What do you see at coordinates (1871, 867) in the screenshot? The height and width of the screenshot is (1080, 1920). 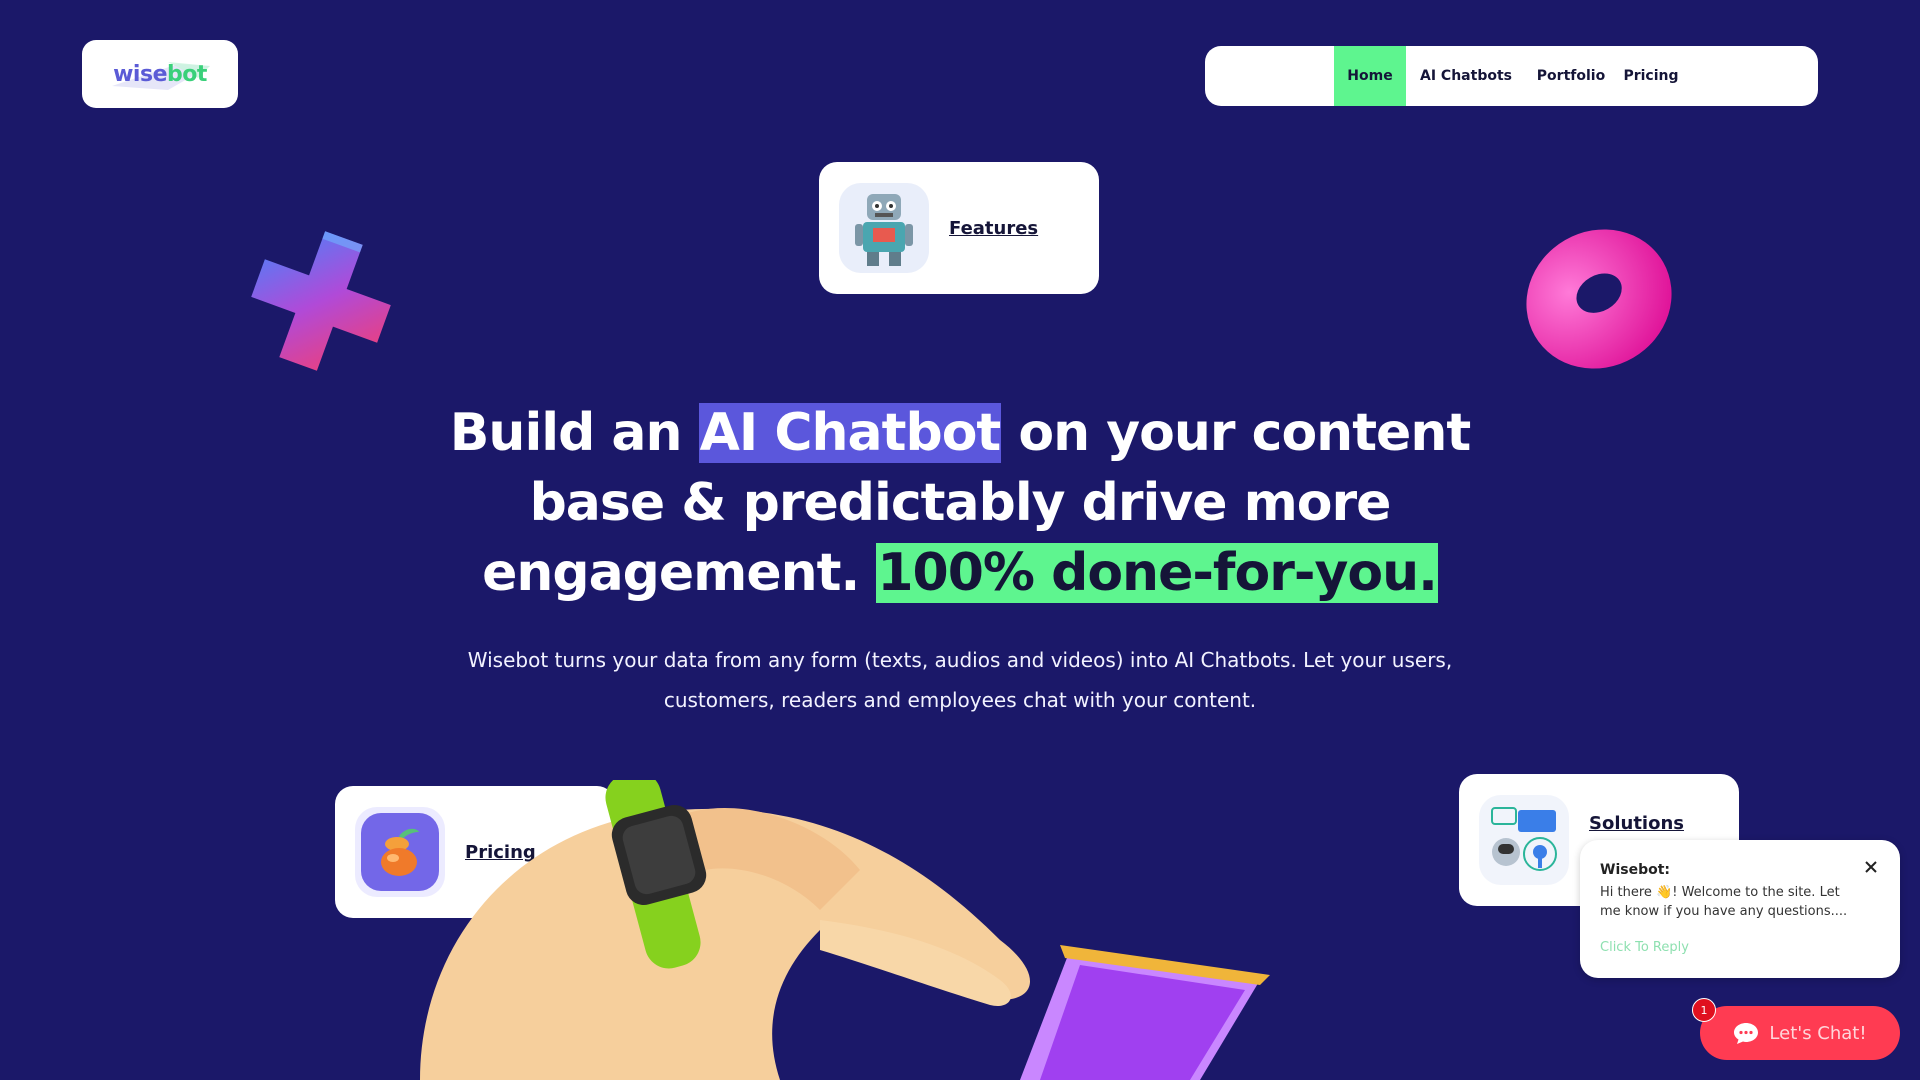 I see `close-icon` at bounding box center [1871, 867].